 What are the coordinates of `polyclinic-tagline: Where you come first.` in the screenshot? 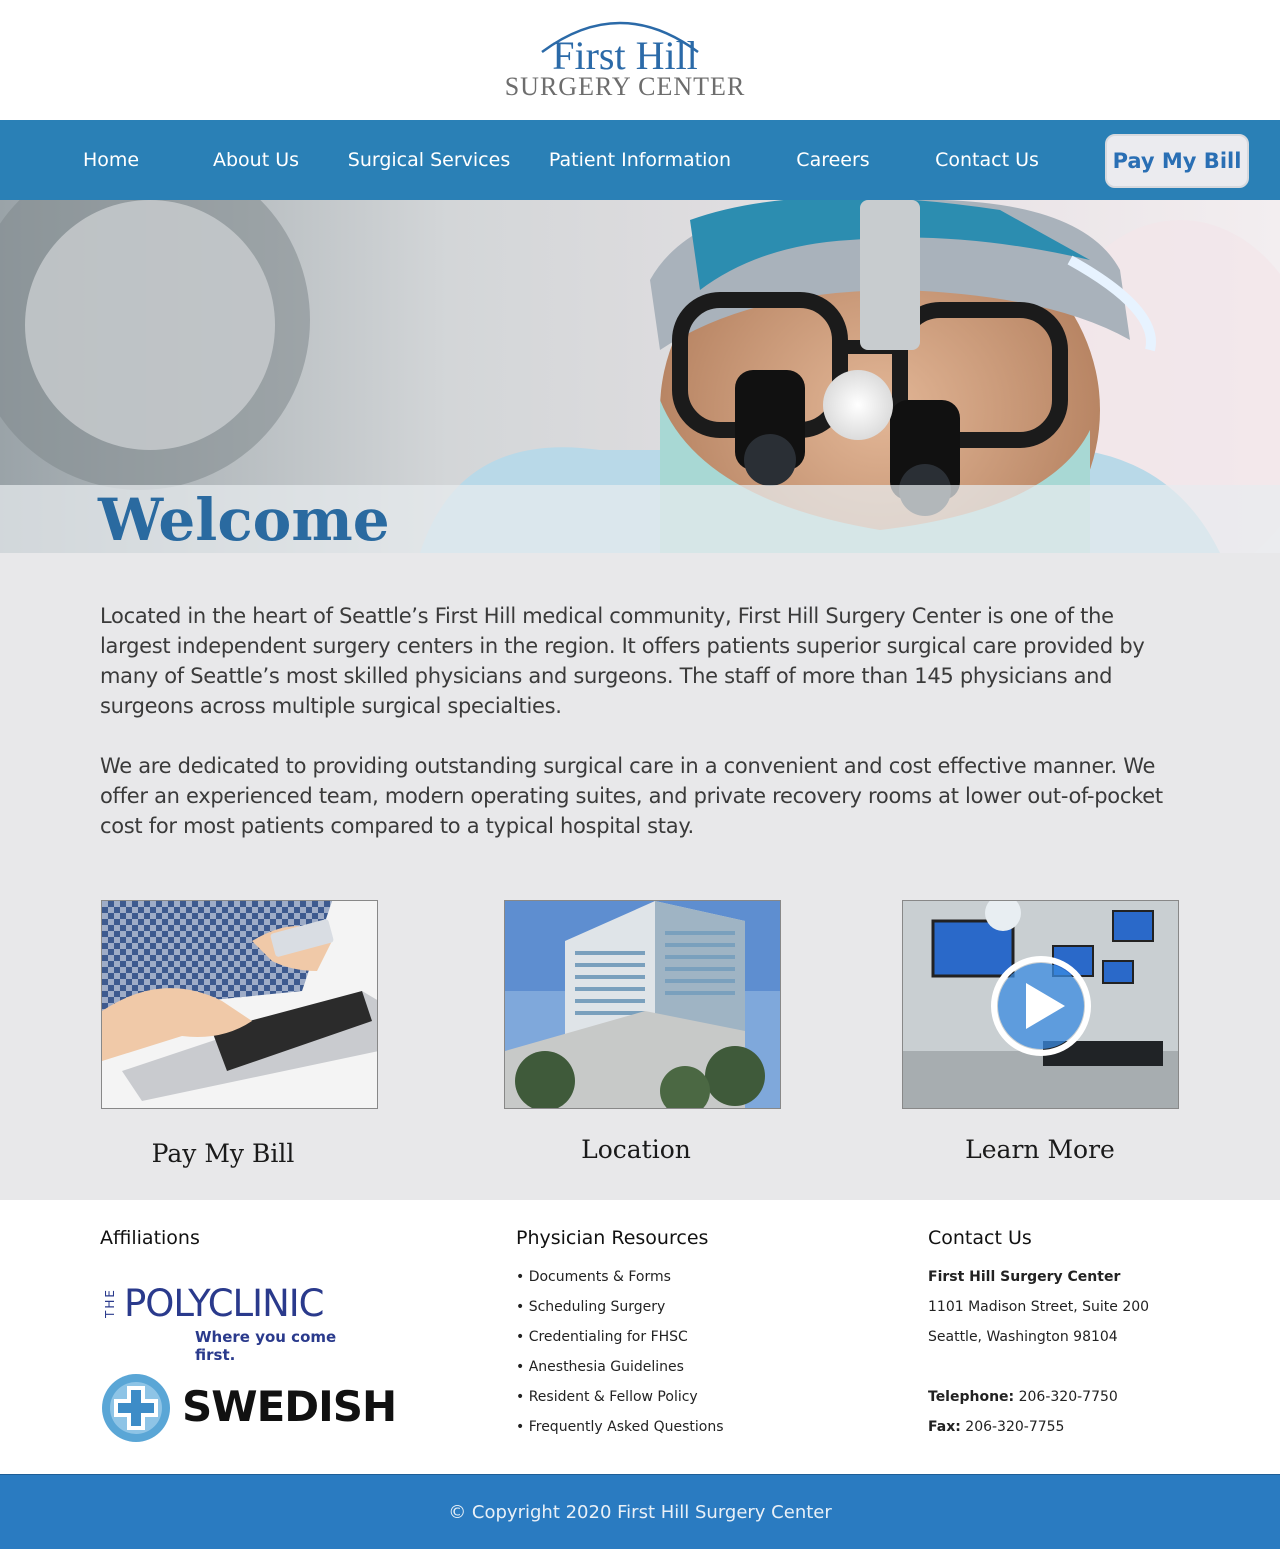 It's located at (266, 1346).